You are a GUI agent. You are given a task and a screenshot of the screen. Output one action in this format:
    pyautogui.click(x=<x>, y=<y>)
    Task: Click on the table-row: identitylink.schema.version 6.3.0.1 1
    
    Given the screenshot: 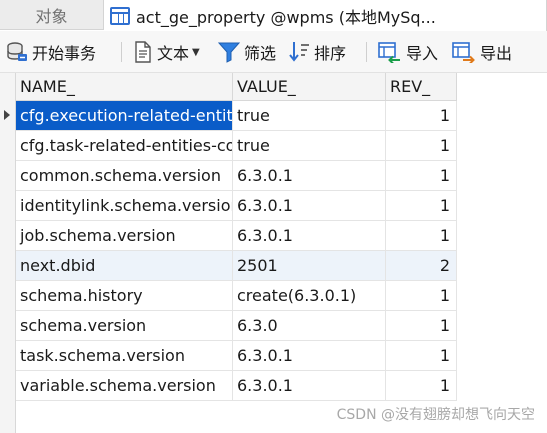 What is the action you would take?
    pyautogui.click(x=236, y=206)
    